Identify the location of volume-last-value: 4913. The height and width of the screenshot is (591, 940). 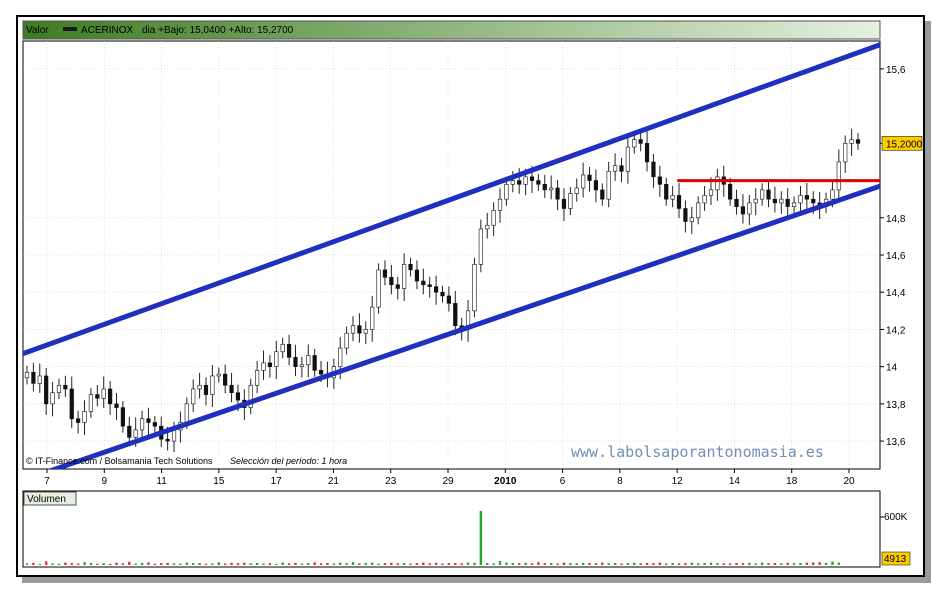
(895, 559).